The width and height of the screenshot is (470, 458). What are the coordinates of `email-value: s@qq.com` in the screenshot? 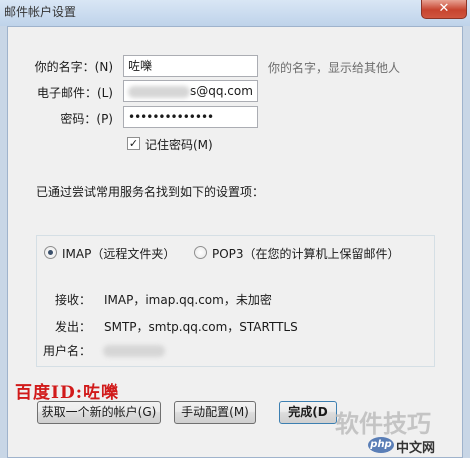 It's located at (221, 91).